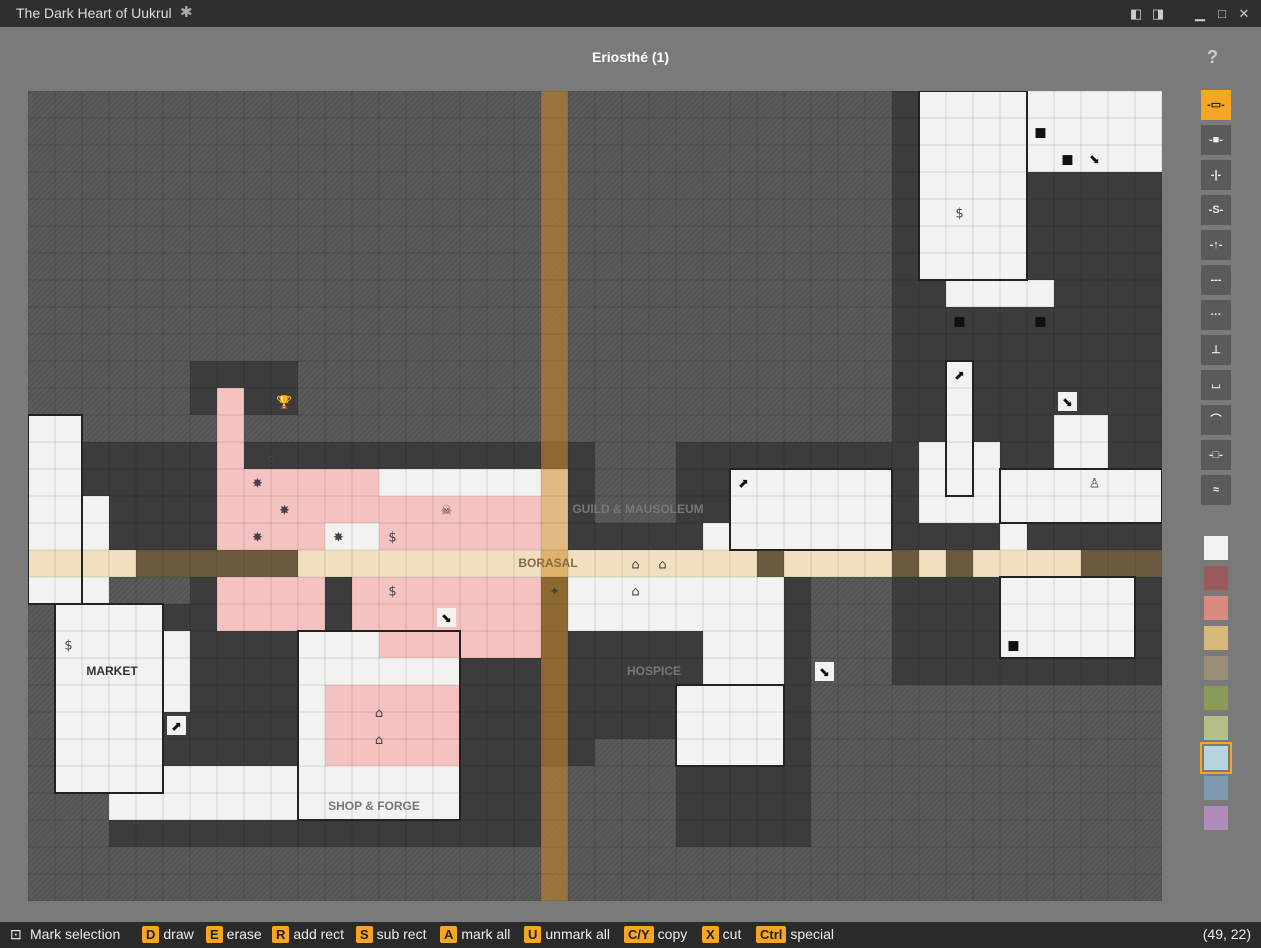  Describe the element at coordinates (959, 482) in the screenshot. I see `floor-room` at that location.